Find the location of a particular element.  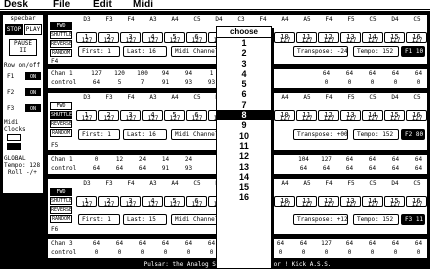

row-f3-toggle: ON is located at coordinates (33, 108).